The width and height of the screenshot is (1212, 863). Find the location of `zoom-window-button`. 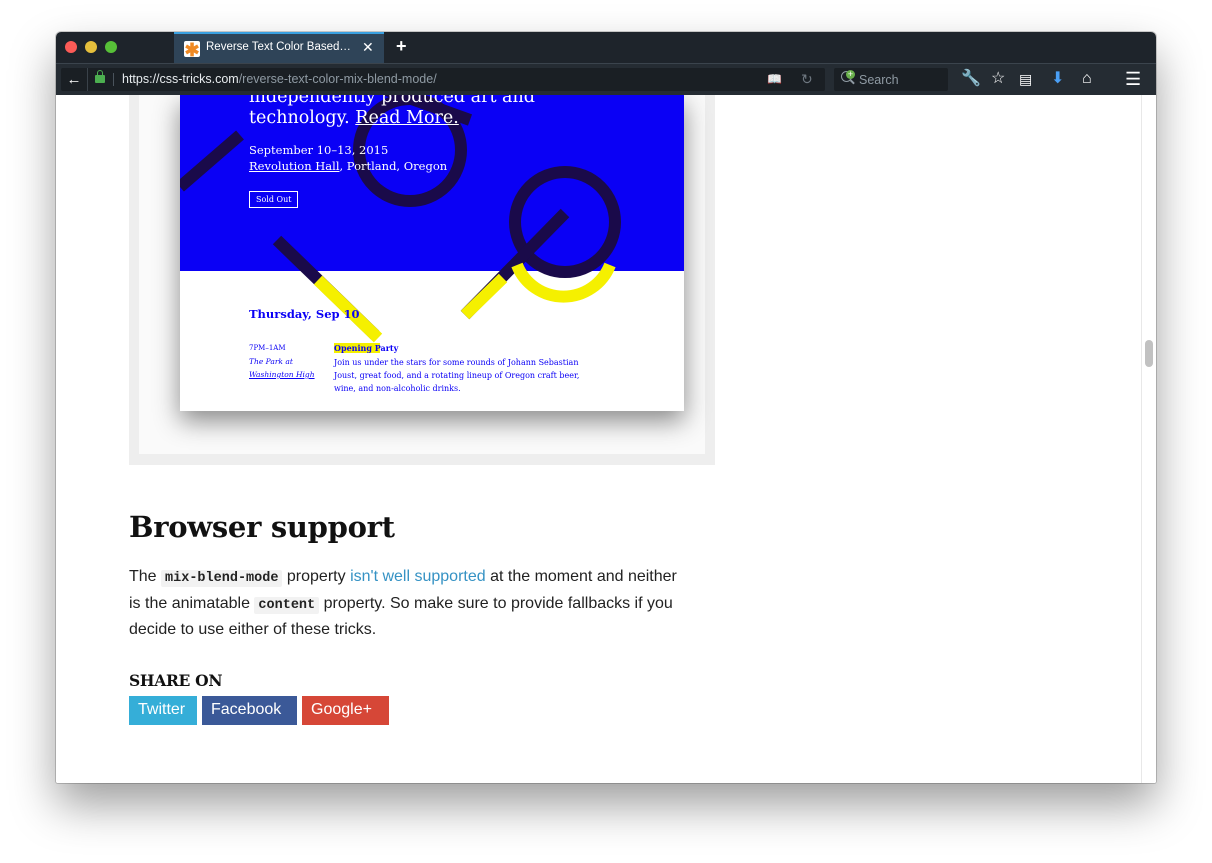

zoom-window-button is located at coordinates (111, 47).